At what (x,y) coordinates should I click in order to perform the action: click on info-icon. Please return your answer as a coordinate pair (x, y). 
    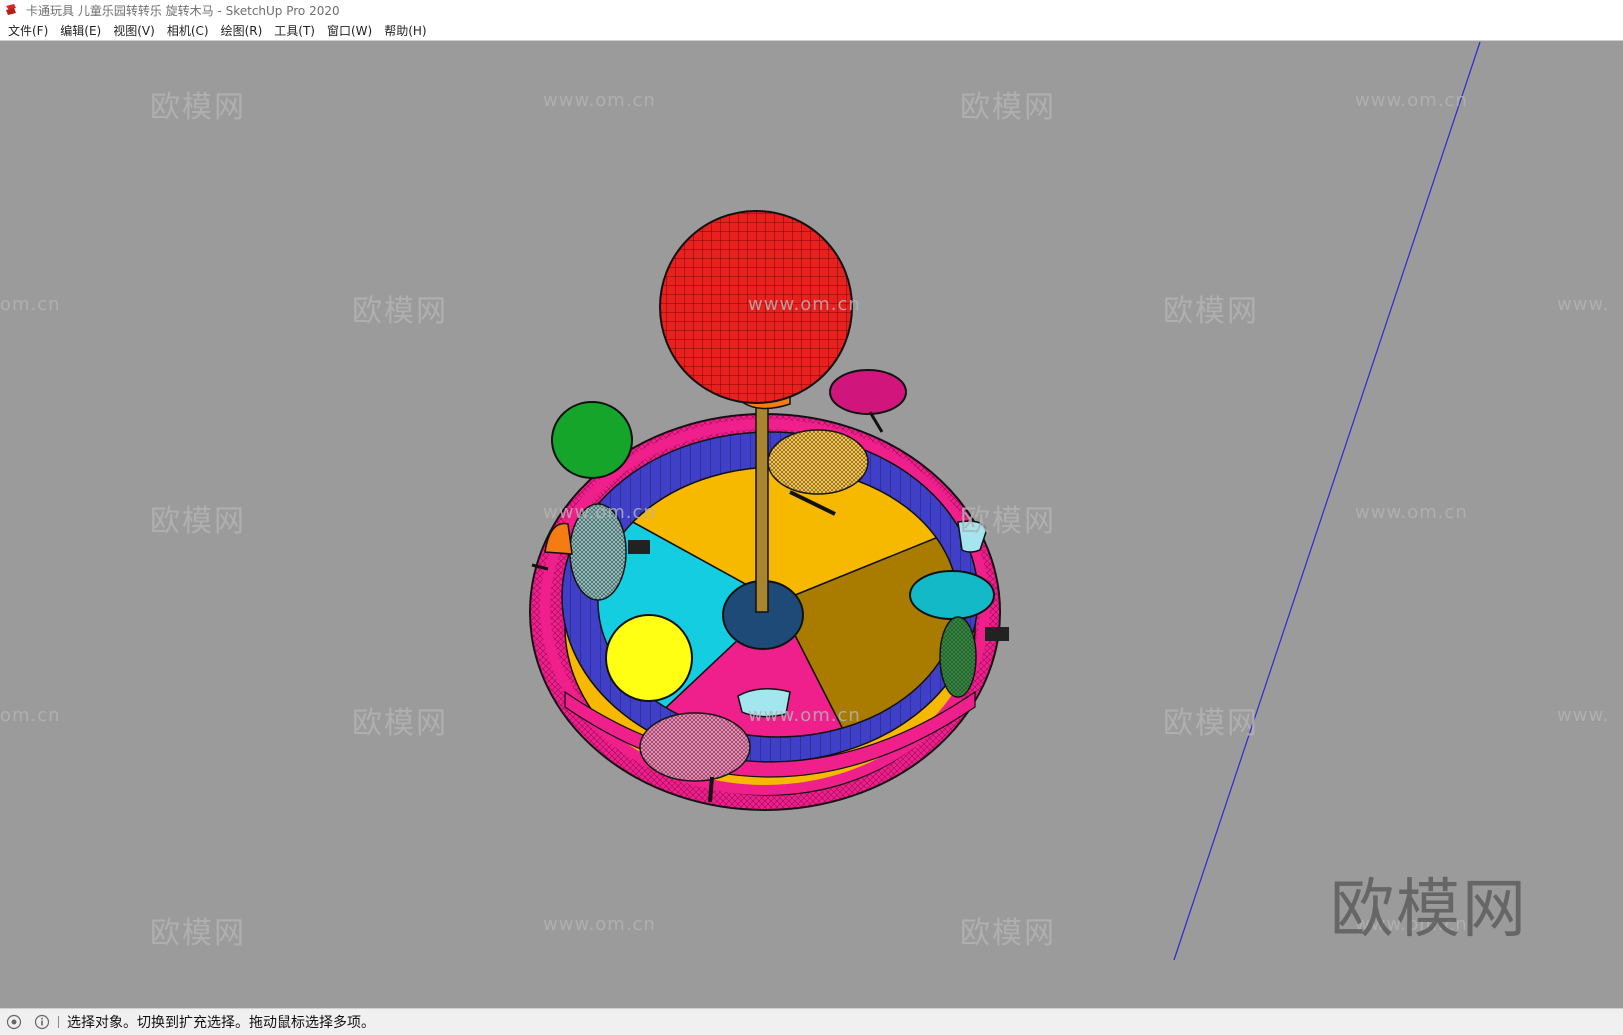
    Looking at the image, I should click on (42, 1022).